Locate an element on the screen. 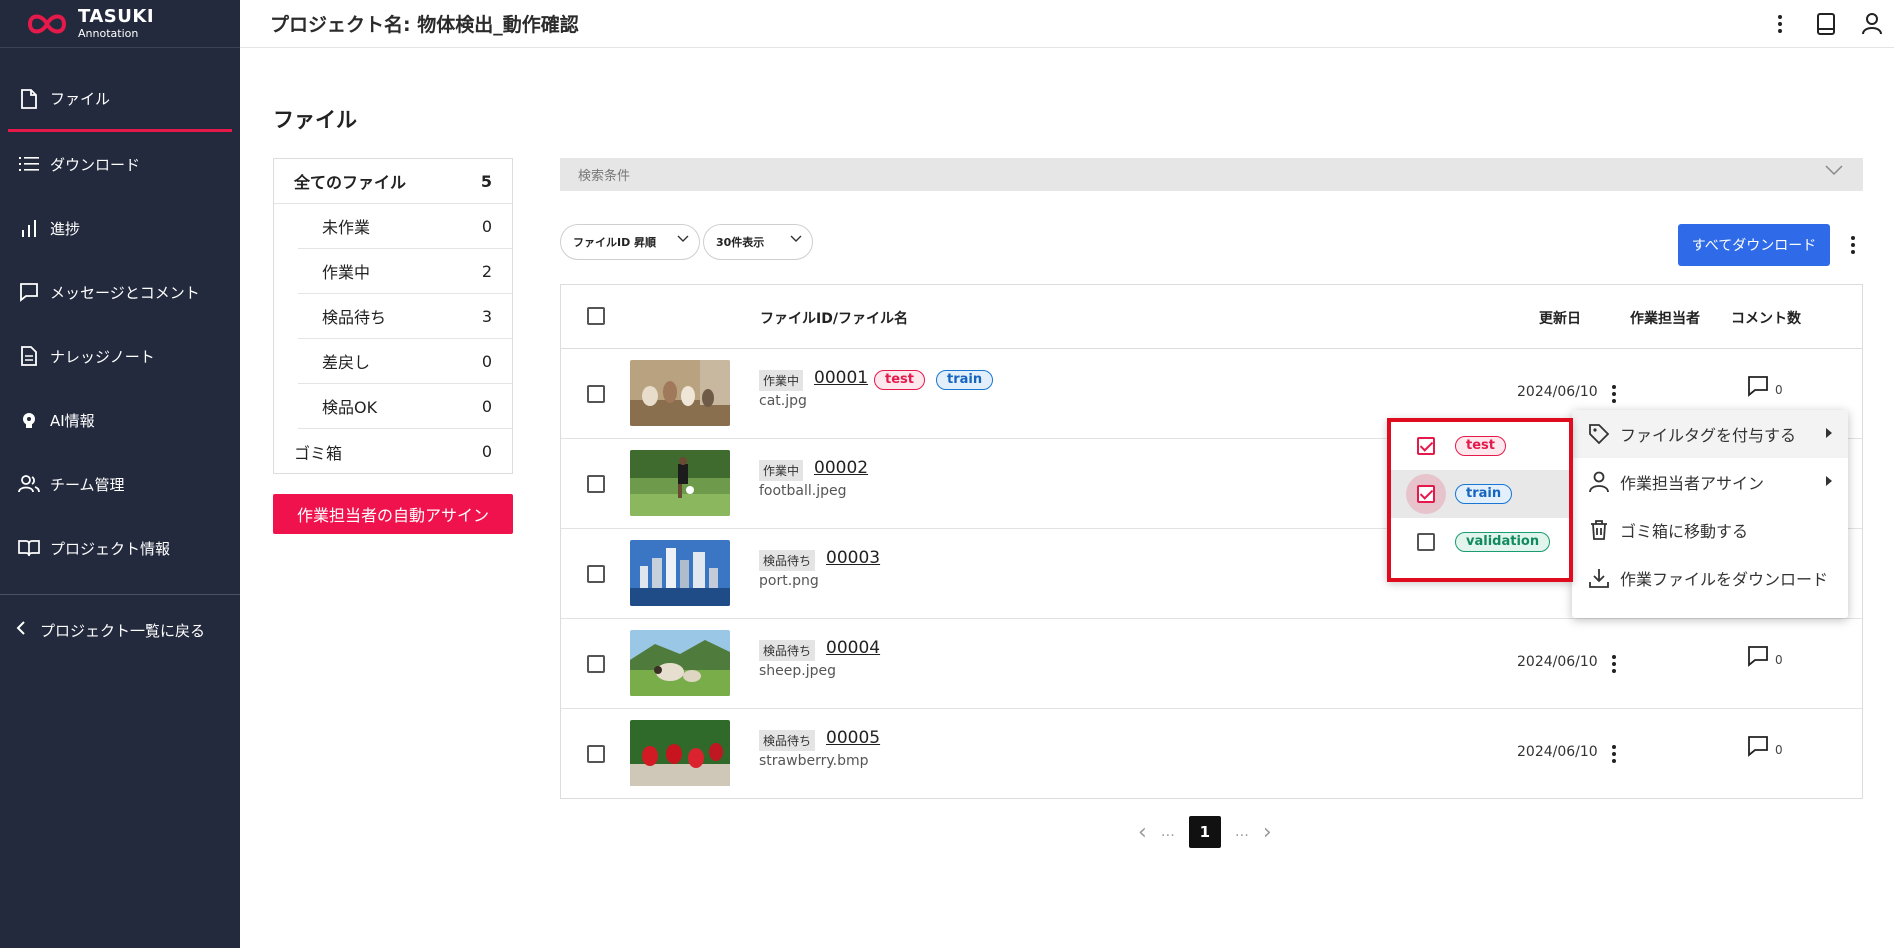  tag-option-train: train is located at coordinates (1480, 494).